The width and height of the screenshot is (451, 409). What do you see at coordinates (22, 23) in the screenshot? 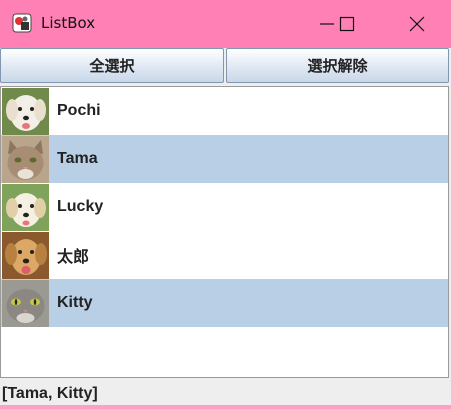
I see `app-icon` at bounding box center [22, 23].